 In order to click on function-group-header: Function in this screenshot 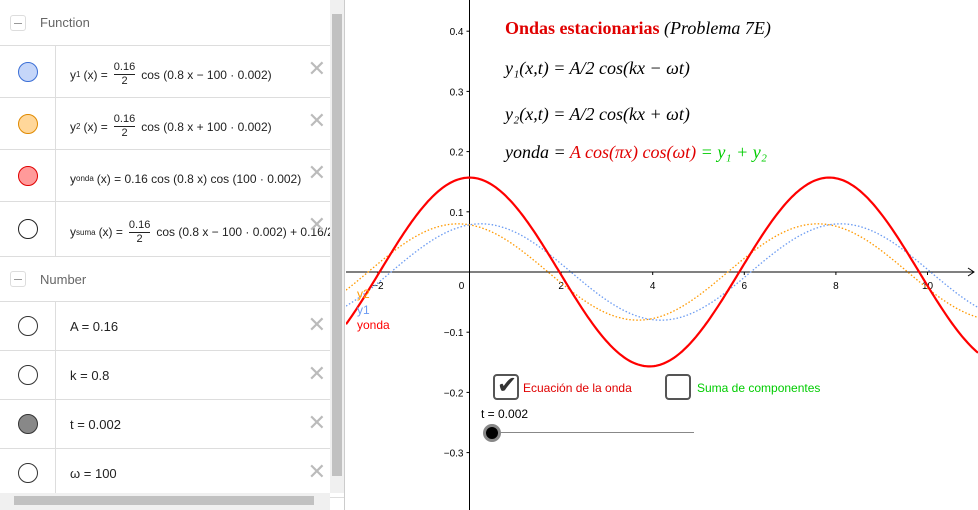, I will do `click(172, 23)`.